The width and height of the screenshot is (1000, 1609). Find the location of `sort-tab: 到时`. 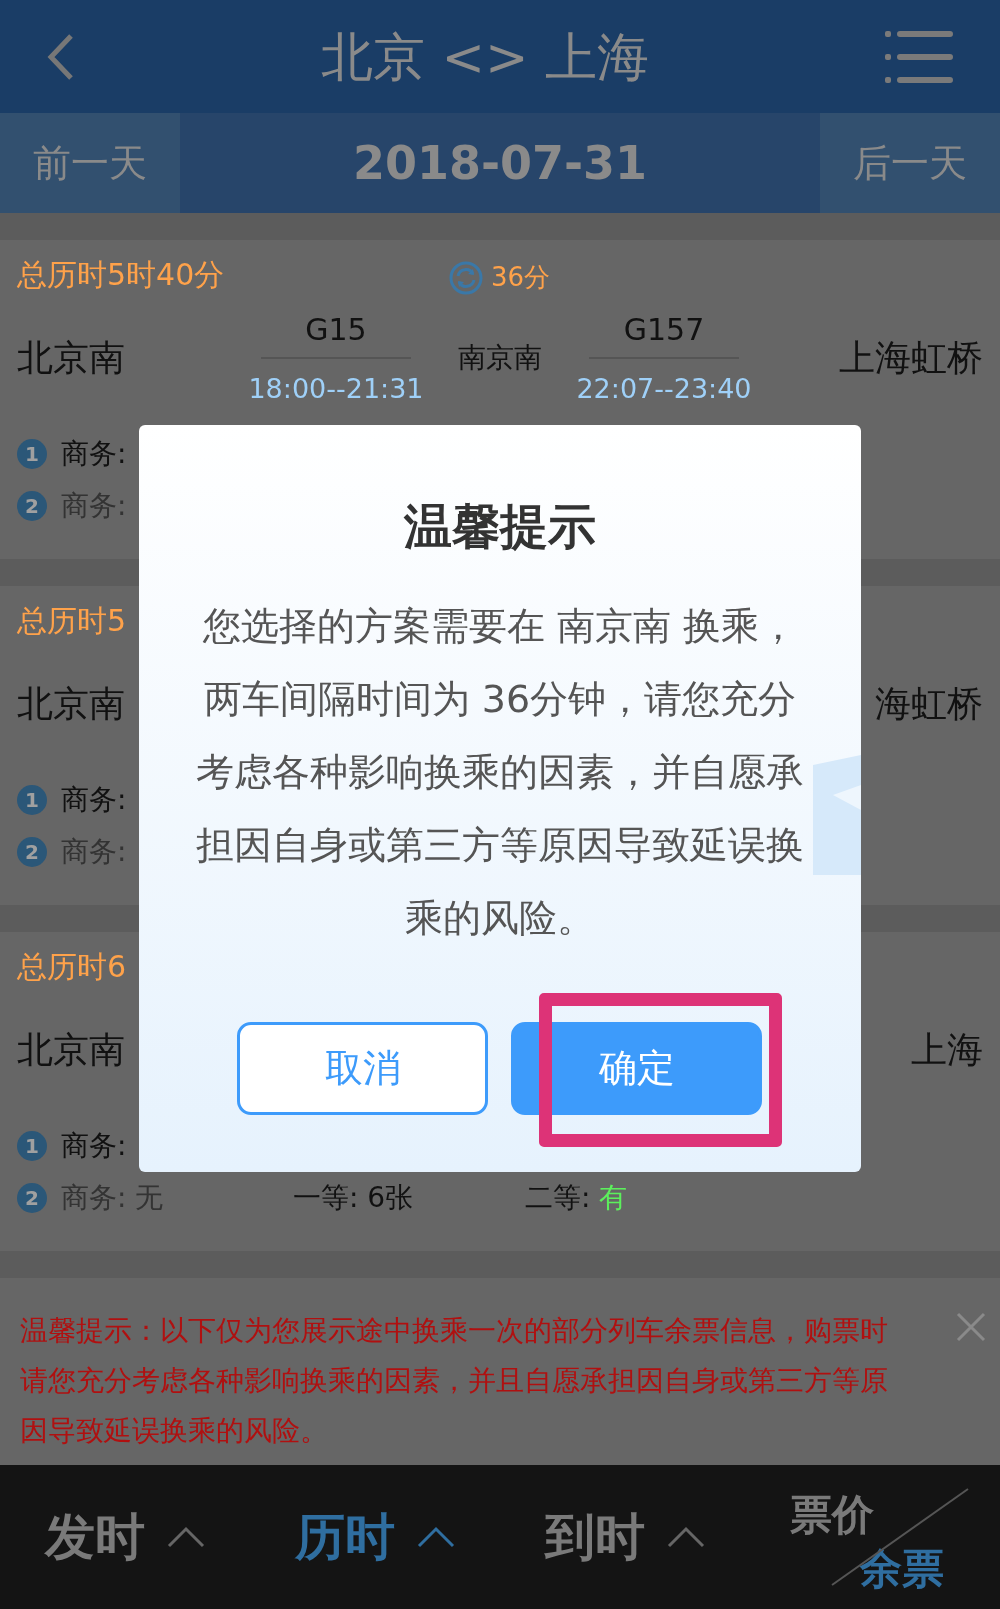

sort-tab: 到时 is located at coordinates (625, 1537).